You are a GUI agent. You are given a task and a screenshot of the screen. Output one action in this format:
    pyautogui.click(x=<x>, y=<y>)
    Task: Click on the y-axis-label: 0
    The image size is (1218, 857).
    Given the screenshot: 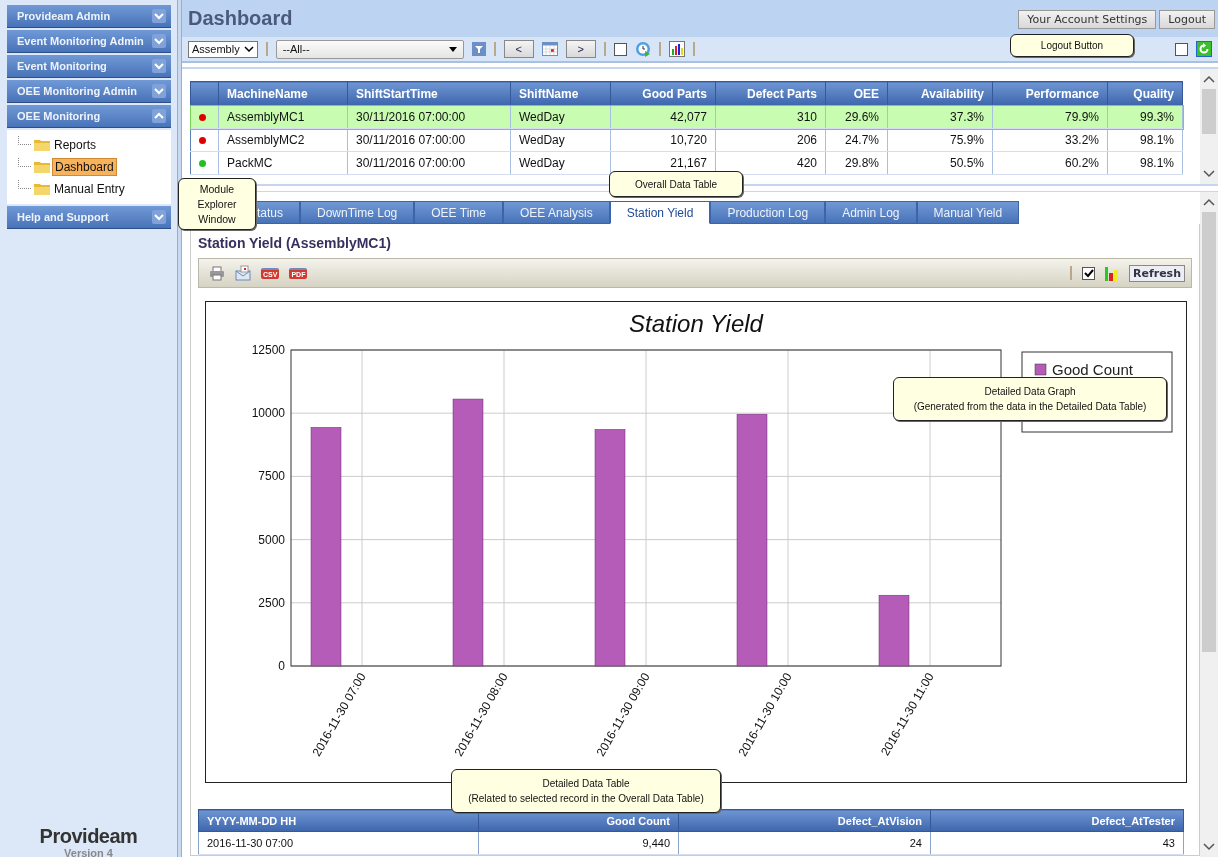 What is the action you would take?
    pyautogui.click(x=281, y=666)
    